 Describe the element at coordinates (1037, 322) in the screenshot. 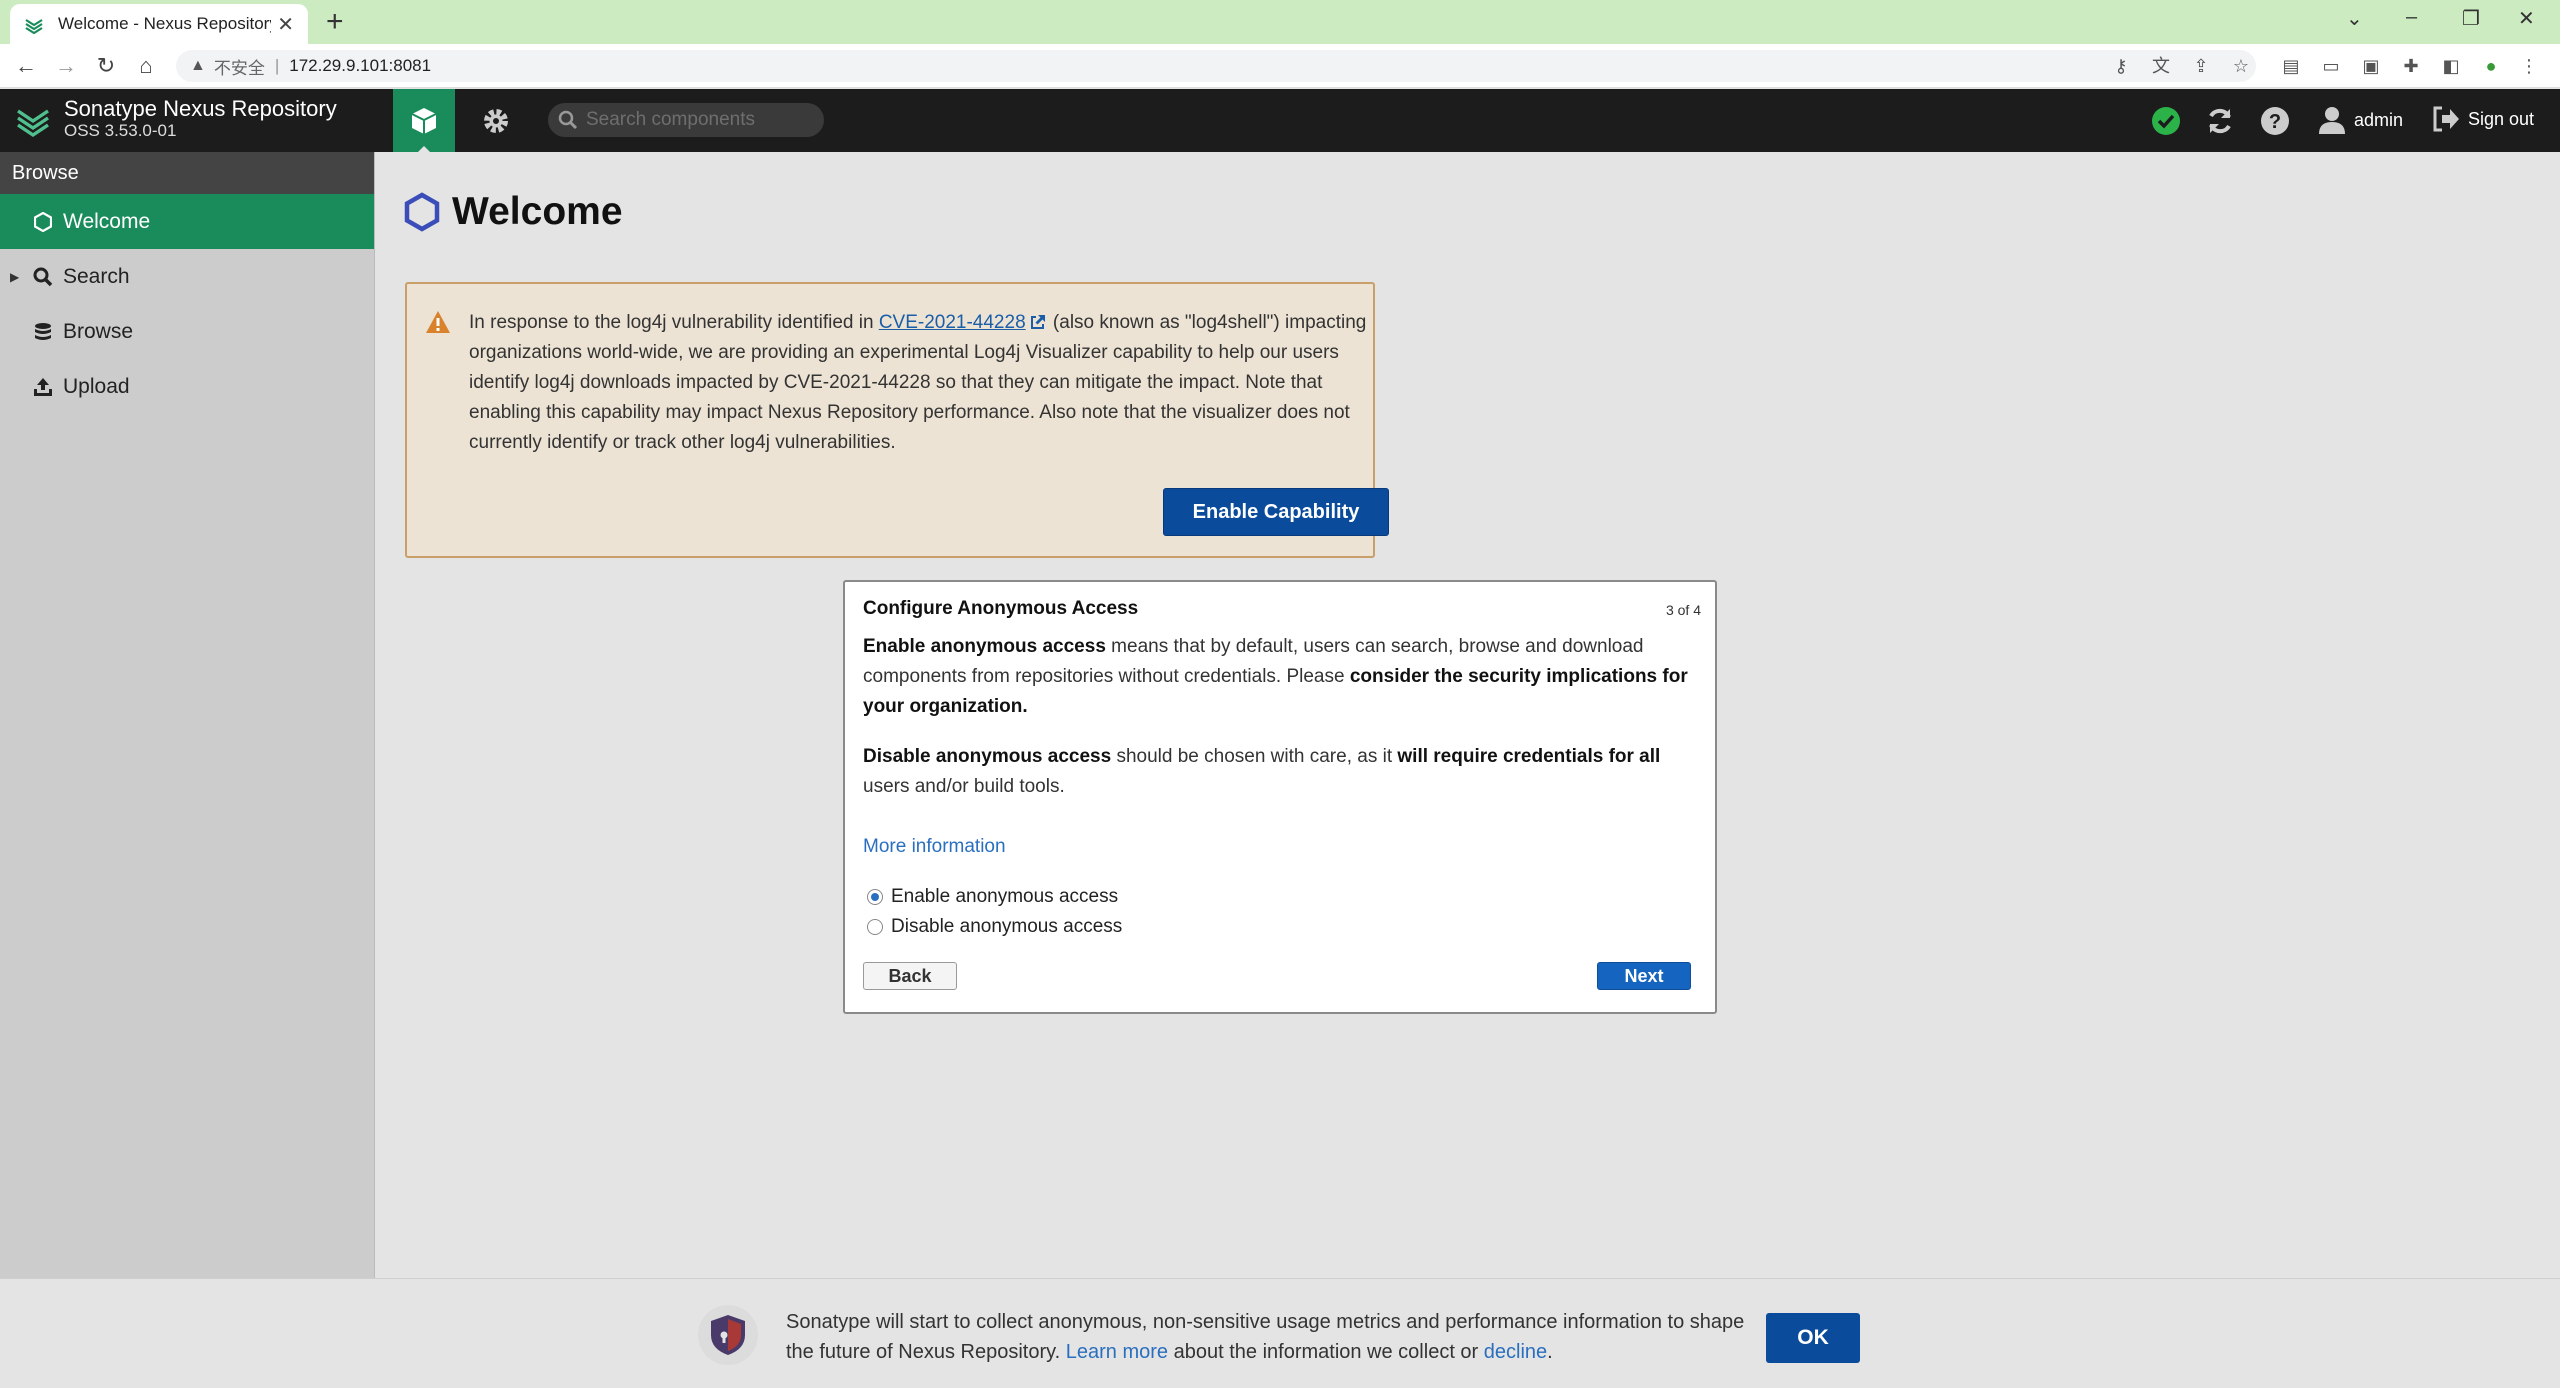

I see `external-link-icon` at that location.